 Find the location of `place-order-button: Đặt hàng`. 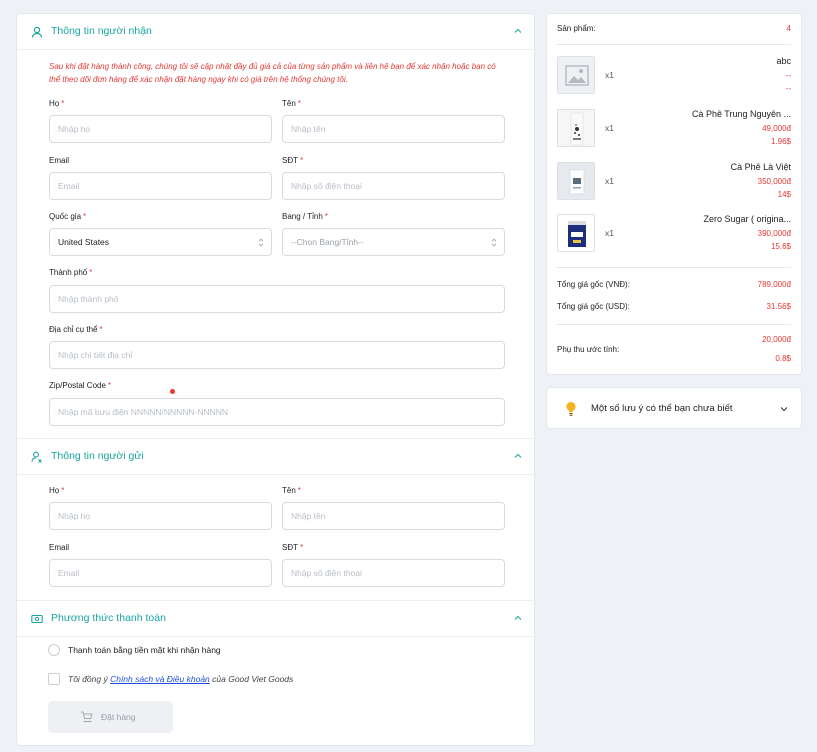

place-order-button: Đặt hàng is located at coordinates (110, 717).